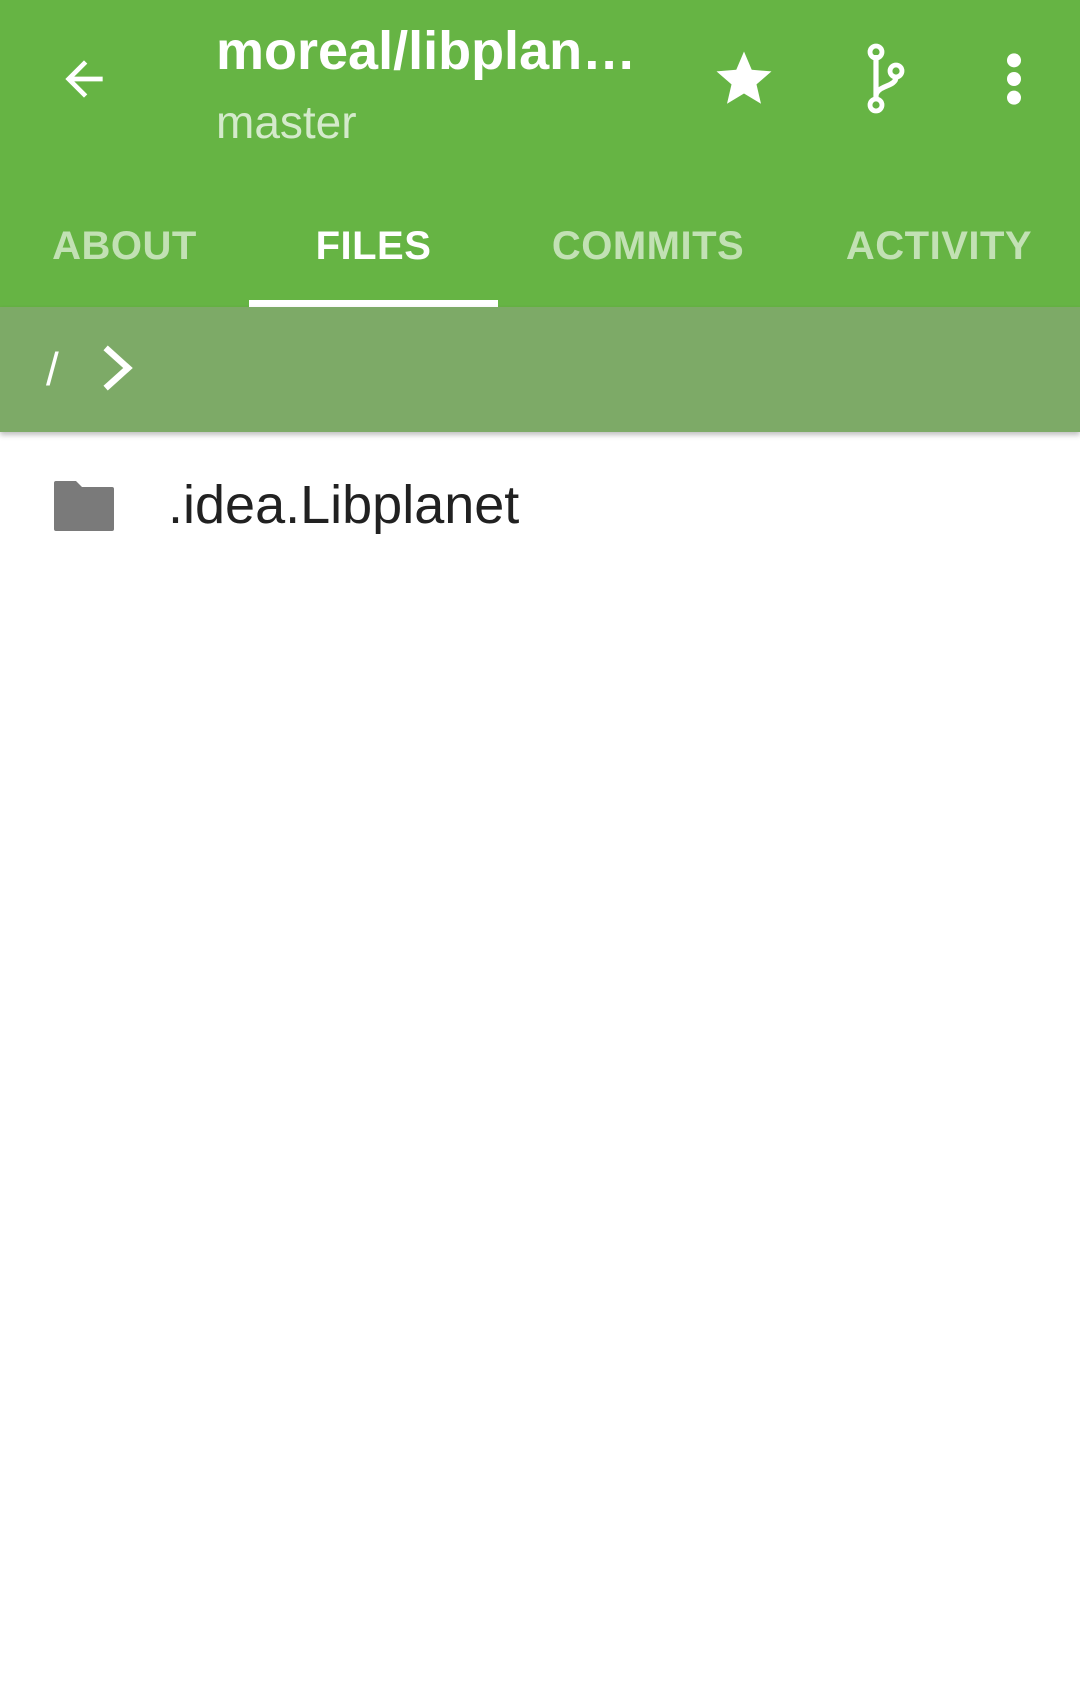 This screenshot has height=1699, width=1080. I want to click on star-button, so click(744, 79).